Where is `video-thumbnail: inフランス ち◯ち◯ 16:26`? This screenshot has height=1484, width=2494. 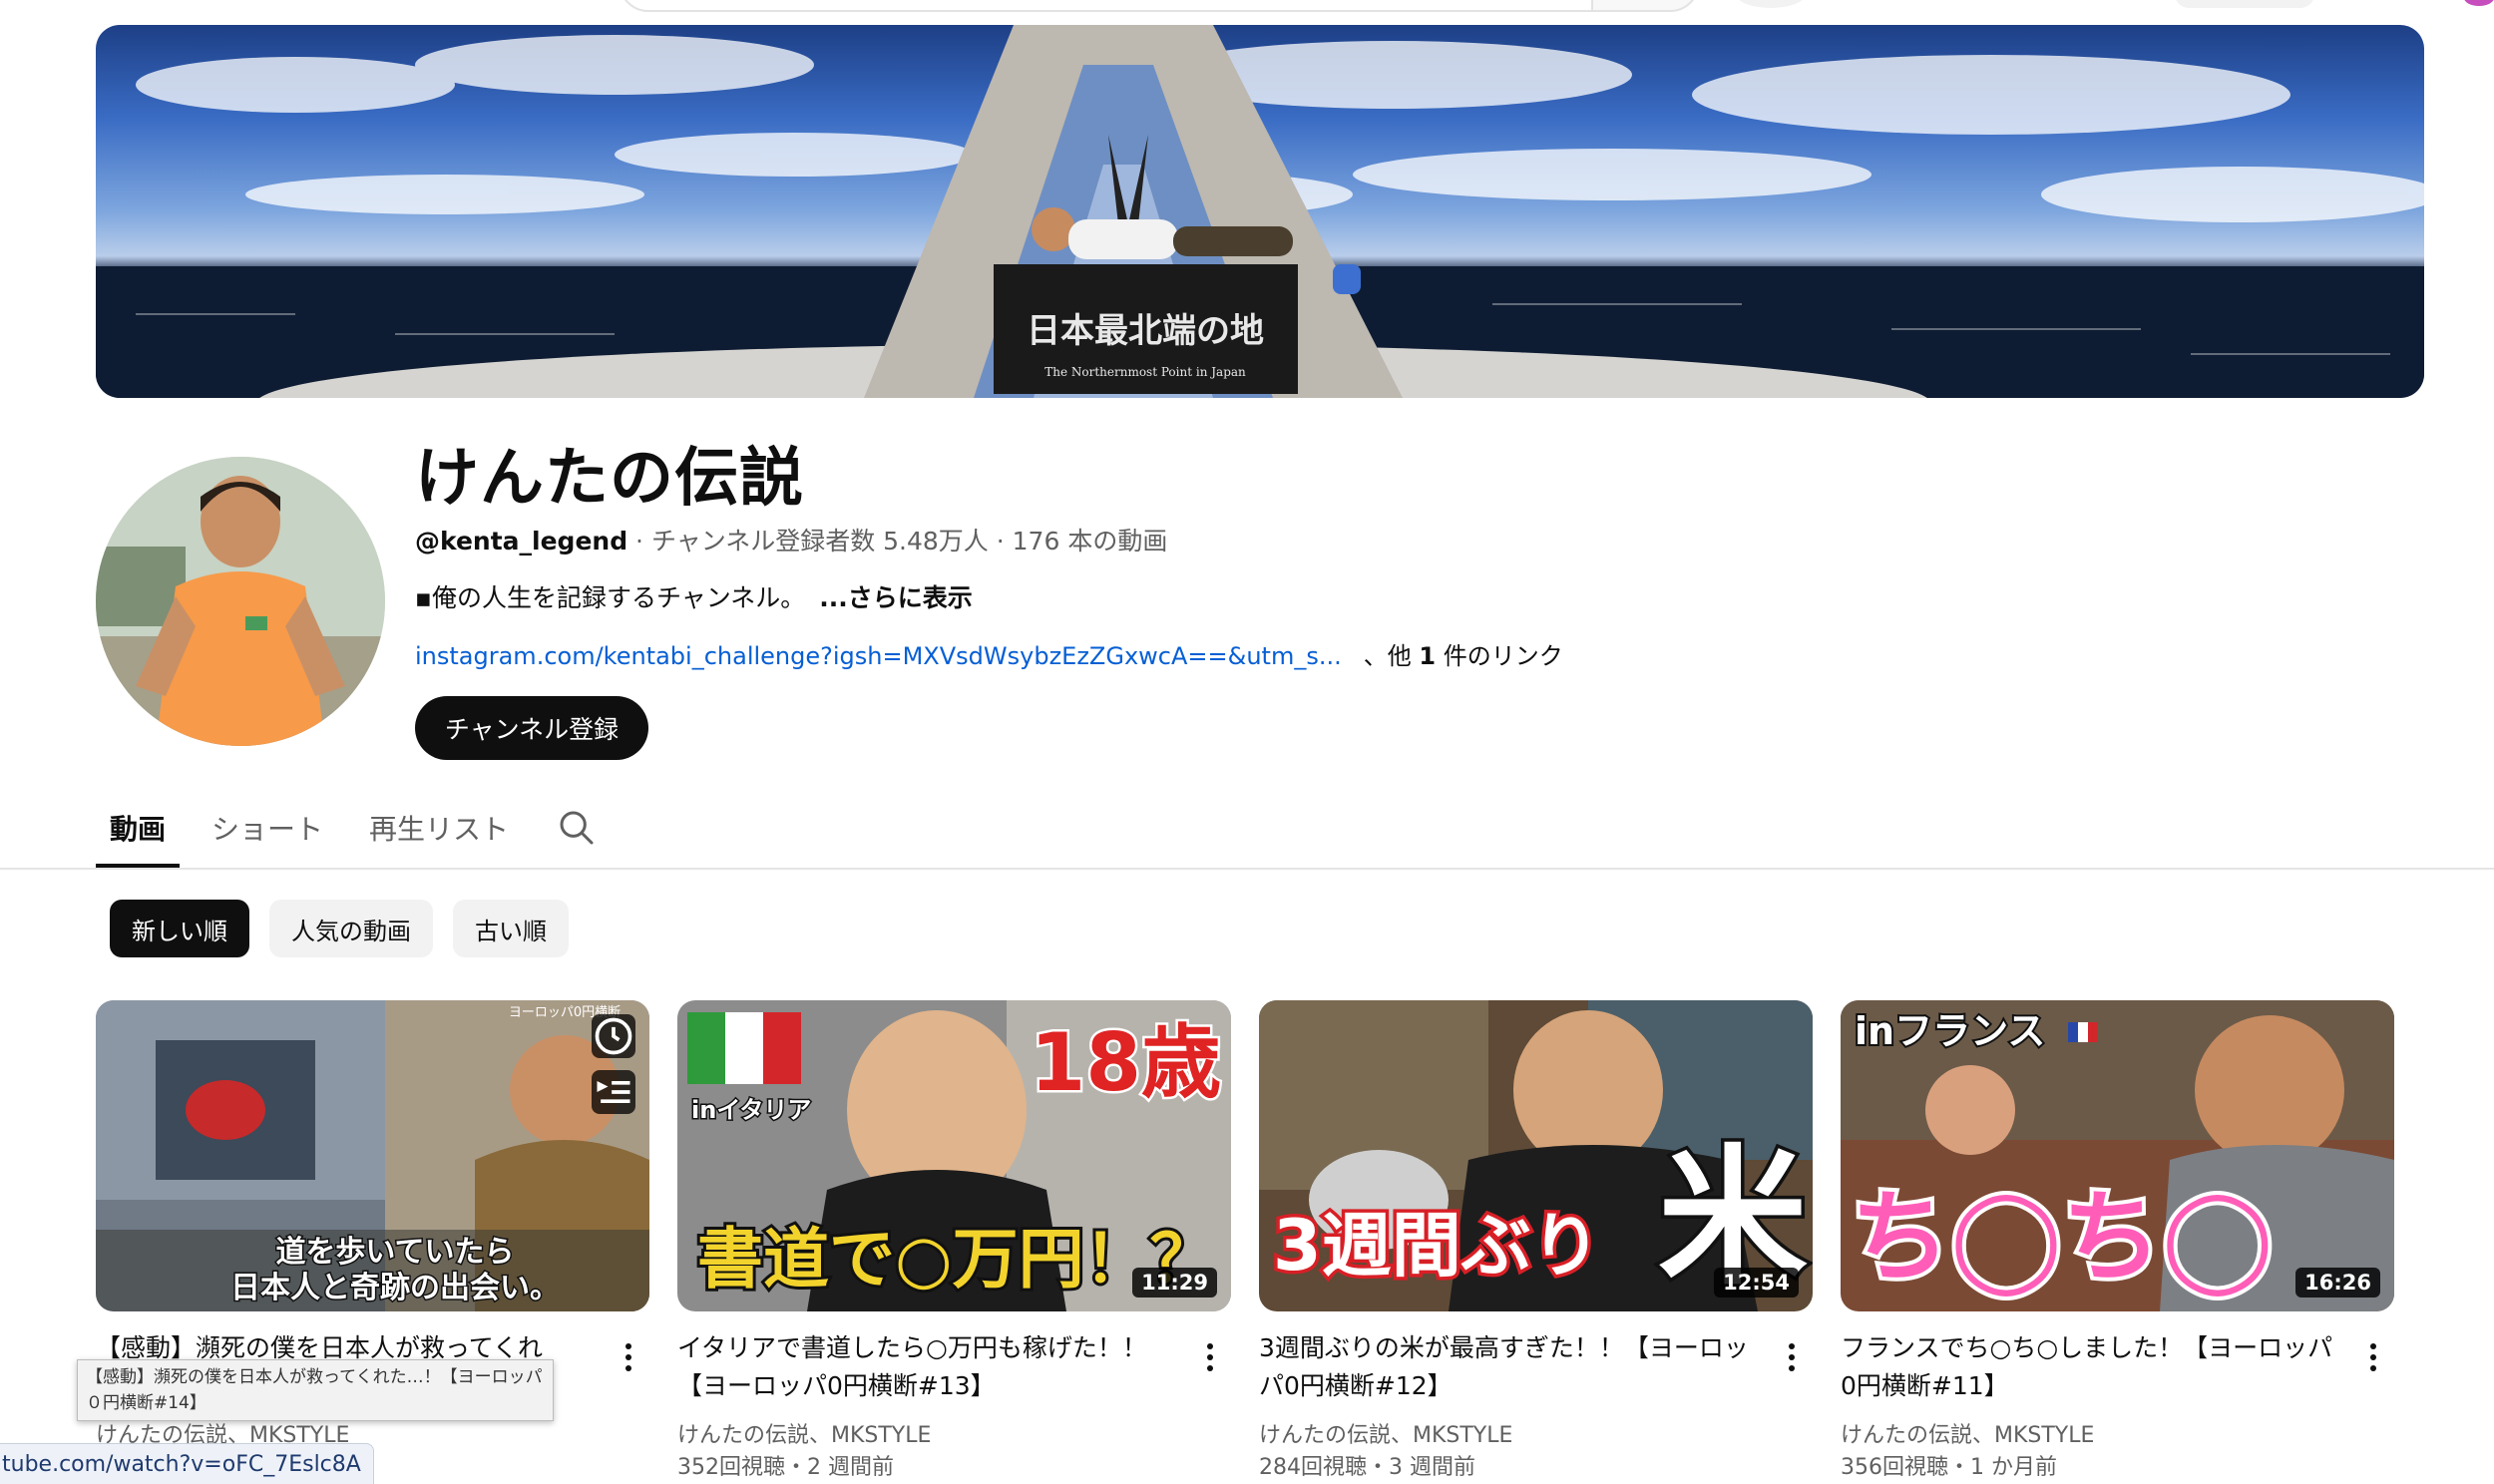 video-thumbnail: inフランス ち◯ち◯ 16:26 is located at coordinates (2117, 1155).